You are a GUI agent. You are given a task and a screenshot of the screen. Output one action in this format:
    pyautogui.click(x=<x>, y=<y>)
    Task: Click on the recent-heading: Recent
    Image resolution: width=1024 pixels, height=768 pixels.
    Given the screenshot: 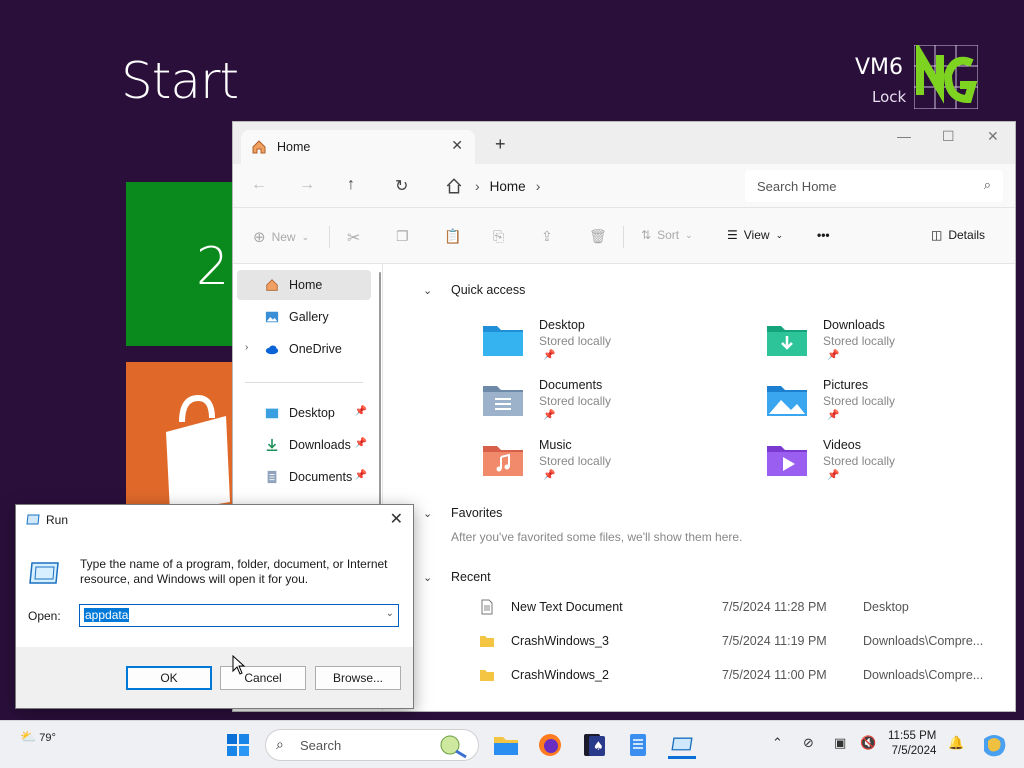 What is the action you would take?
    pyautogui.click(x=471, y=577)
    